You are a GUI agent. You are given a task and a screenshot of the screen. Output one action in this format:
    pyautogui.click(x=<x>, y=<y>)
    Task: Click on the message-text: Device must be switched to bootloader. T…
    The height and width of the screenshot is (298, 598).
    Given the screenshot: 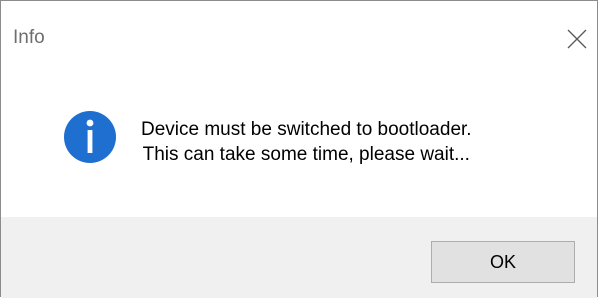 What is the action you would take?
    pyautogui.click(x=306, y=142)
    